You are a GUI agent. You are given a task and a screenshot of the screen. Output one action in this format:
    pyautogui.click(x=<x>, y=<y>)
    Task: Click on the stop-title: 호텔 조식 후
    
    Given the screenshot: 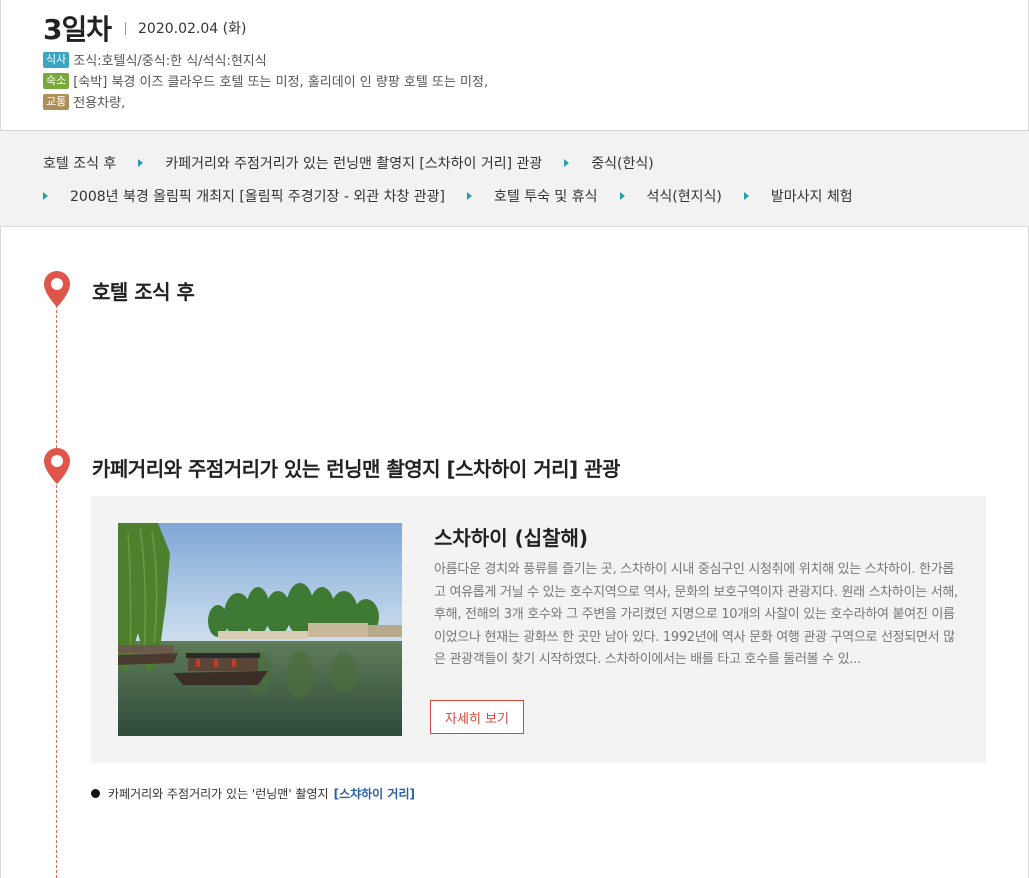 What is the action you would take?
    pyautogui.click(x=143, y=292)
    